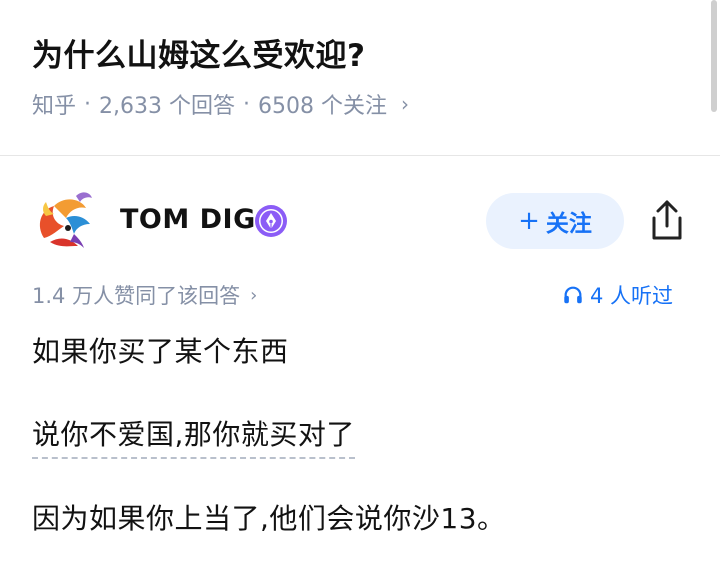  Describe the element at coordinates (573, 295) in the screenshot. I see `headphones-icon` at that location.